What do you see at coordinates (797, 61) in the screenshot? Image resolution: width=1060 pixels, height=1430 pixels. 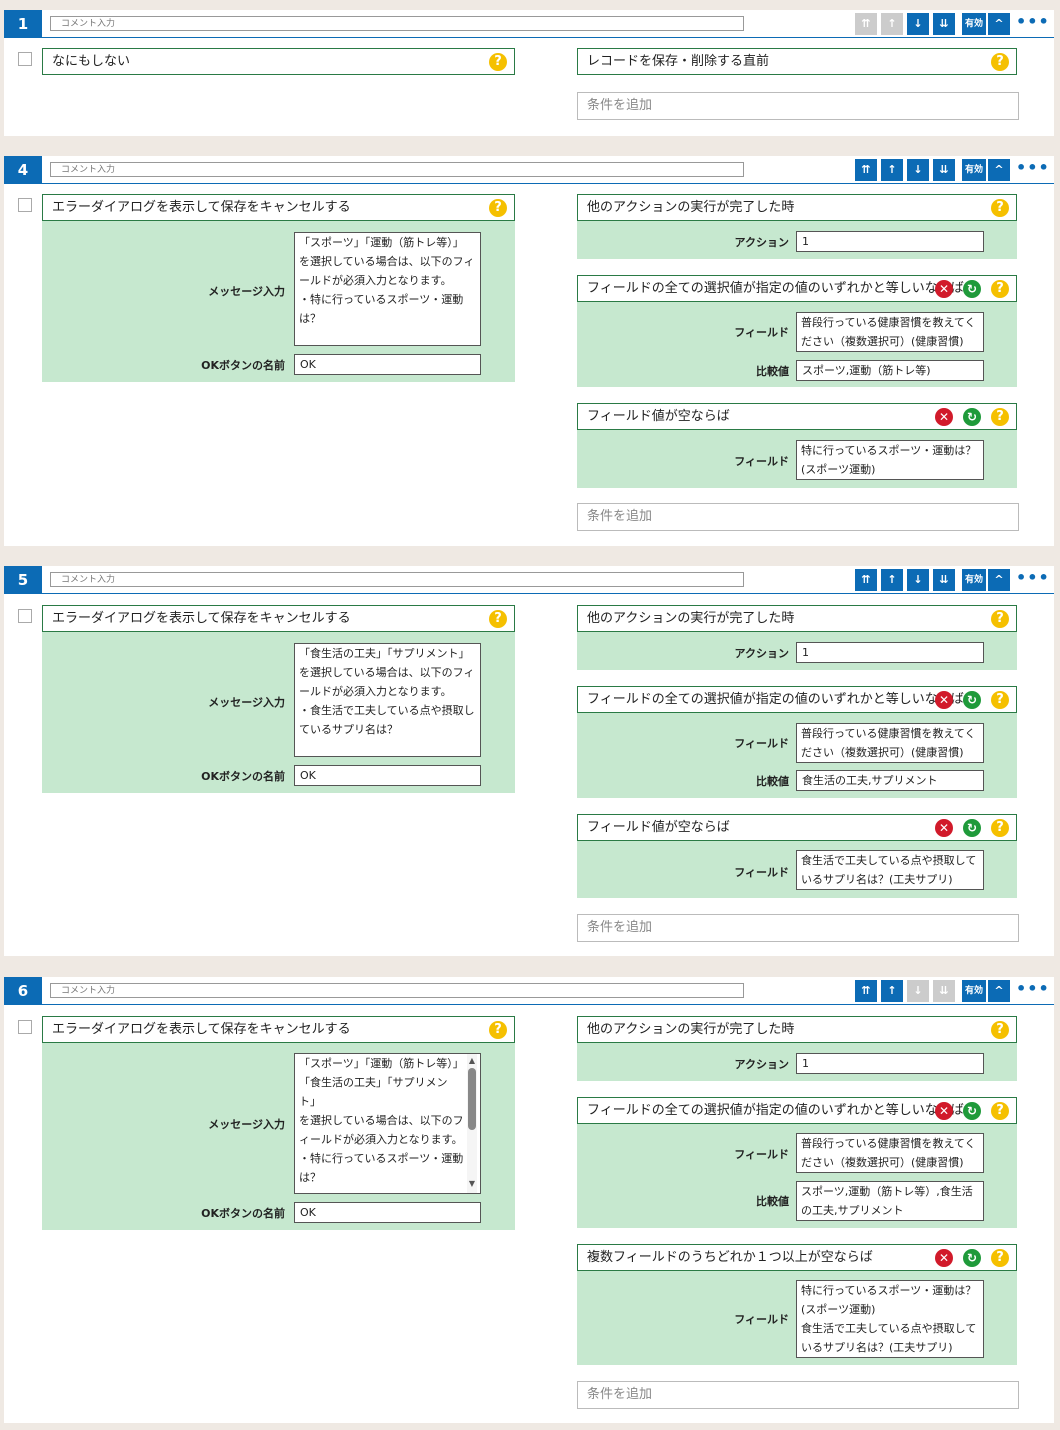 I see `trigger-title: レコードを保存・削除する直前` at bounding box center [797, 61].